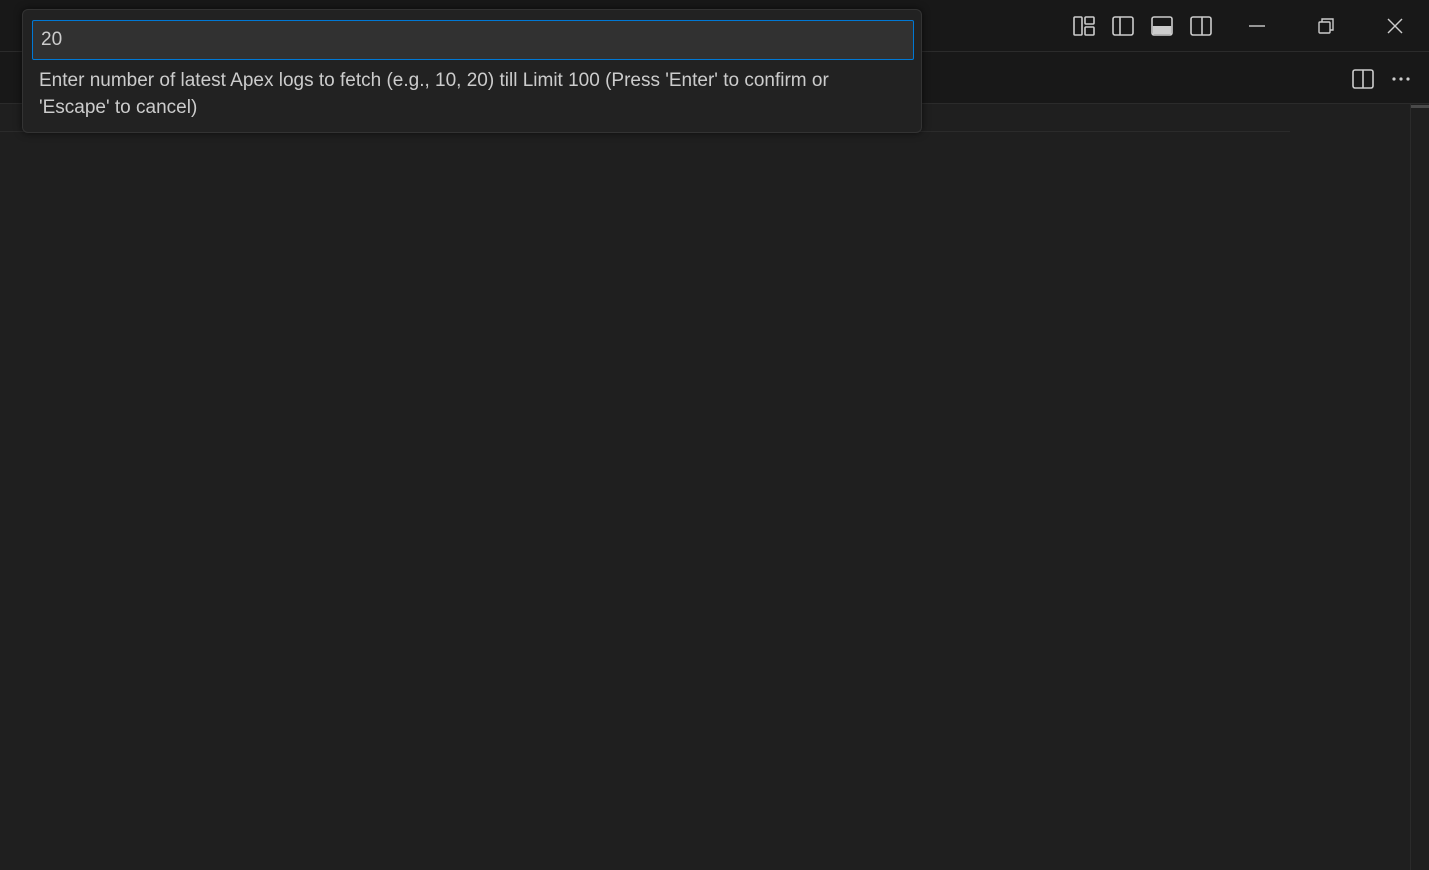 The width and height of the screenshot is (1429, 870). I want to click on toggle-secondary-sidebar-icon, so click(1201, 26).